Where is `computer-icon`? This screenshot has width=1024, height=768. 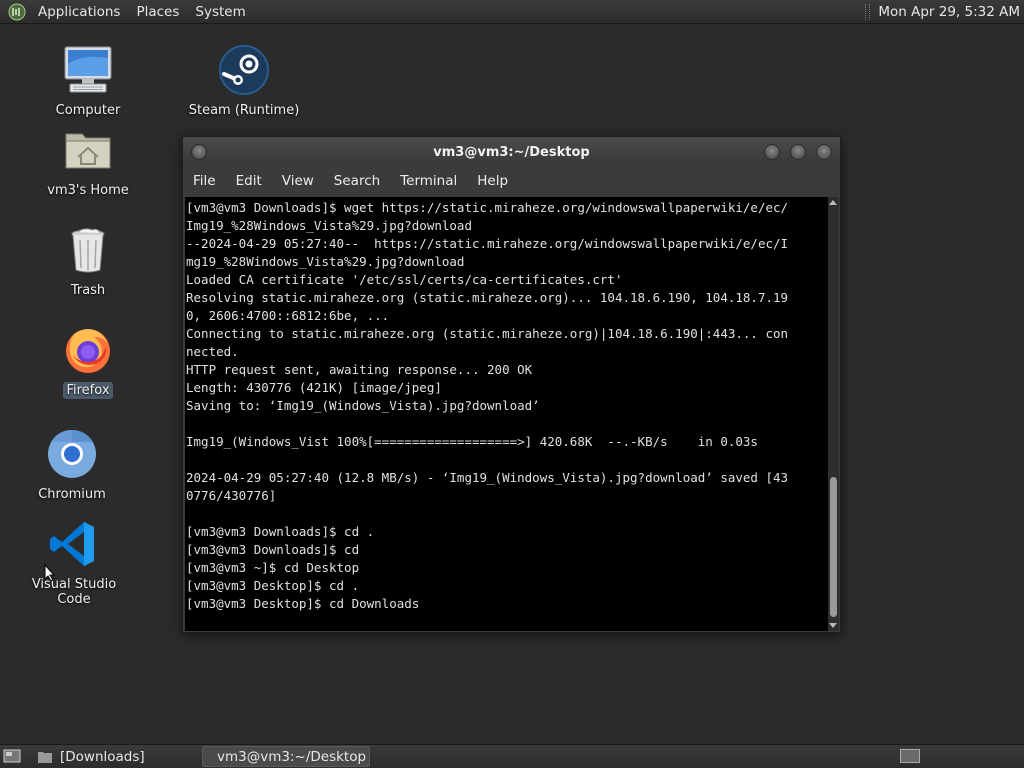
computer-icon is located at coordinates (88, 69).